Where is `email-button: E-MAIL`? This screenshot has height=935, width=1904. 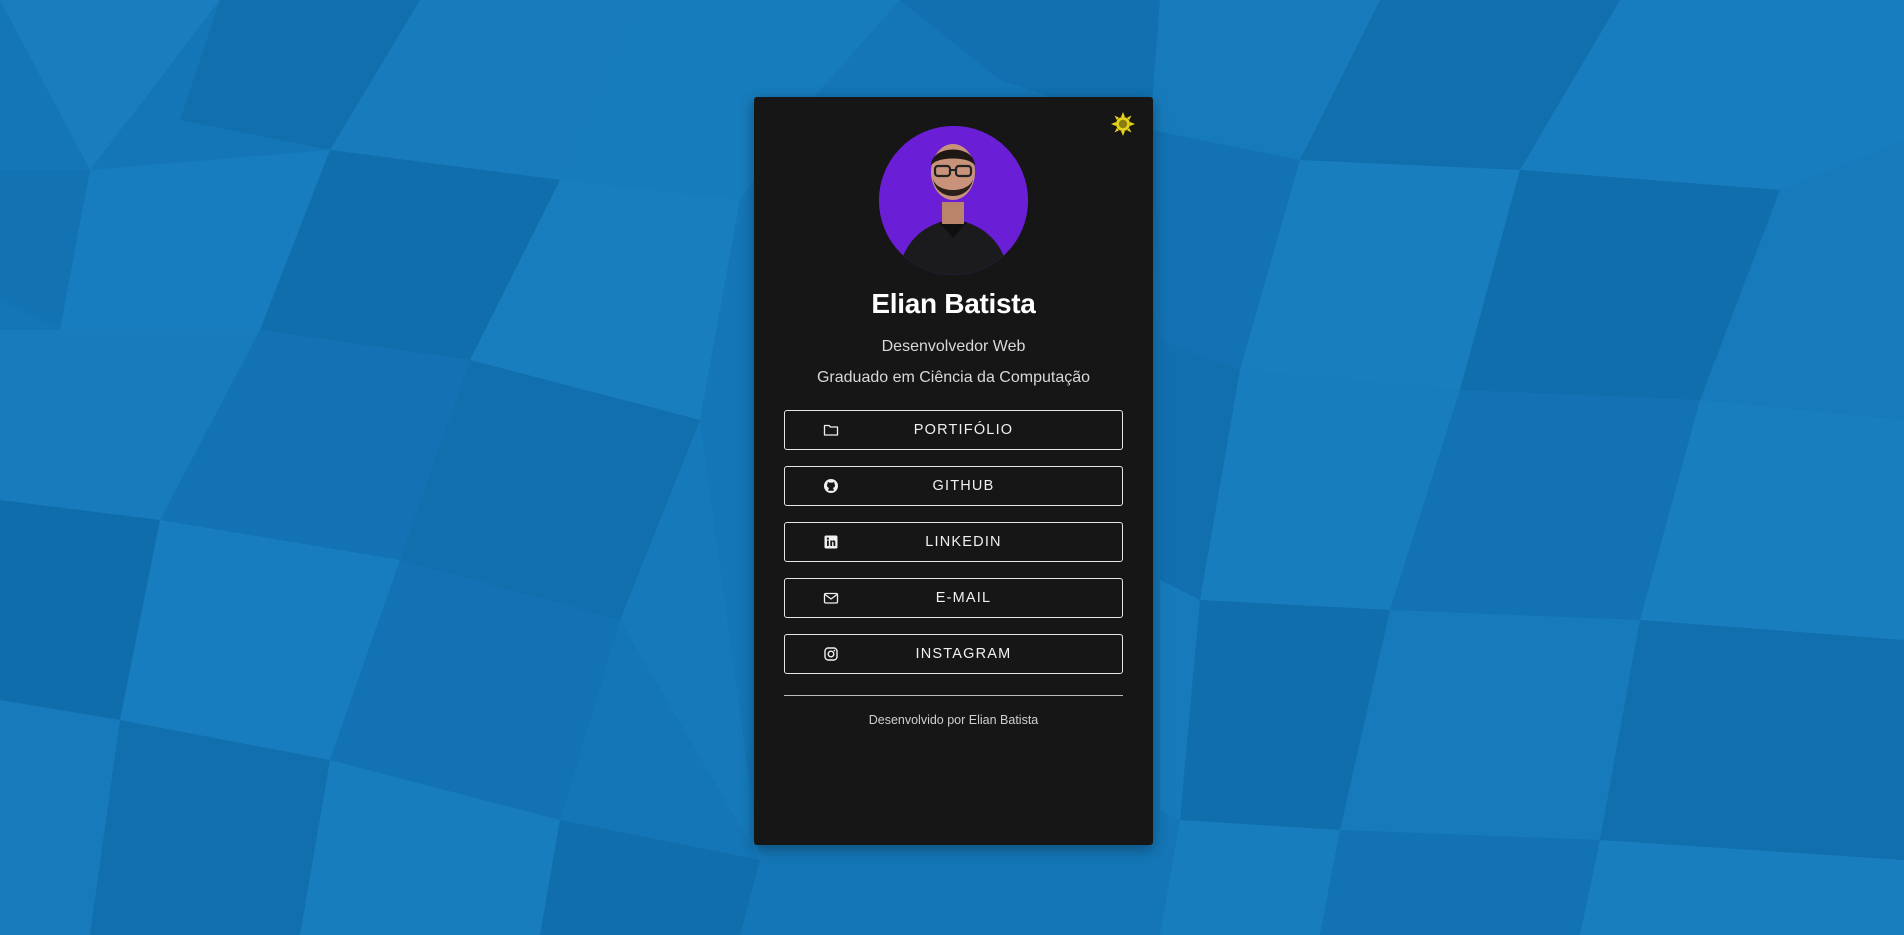 email-button: E-MAIL is located at coordinates (953, 598).